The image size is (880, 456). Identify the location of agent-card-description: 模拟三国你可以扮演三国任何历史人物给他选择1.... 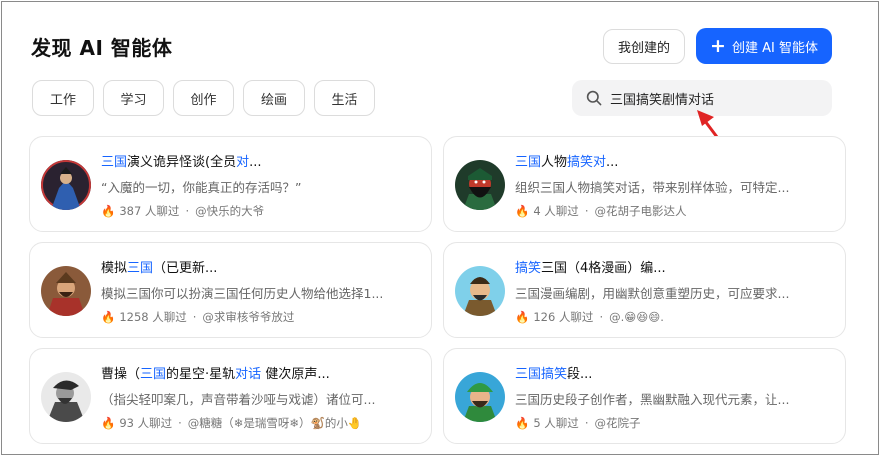
(242, 293).